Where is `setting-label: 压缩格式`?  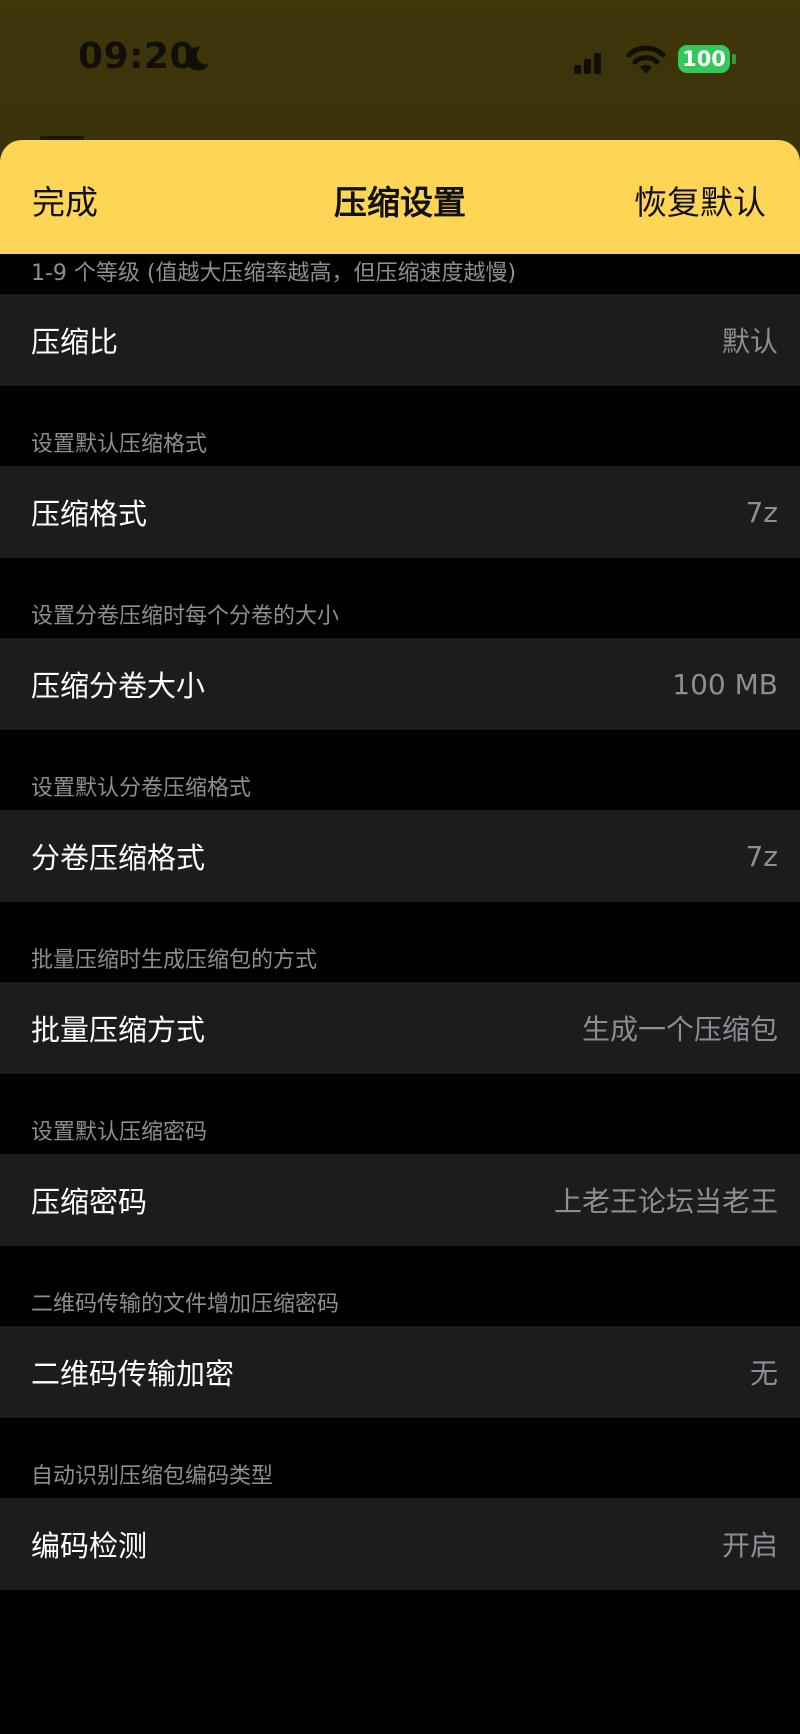
setting-label: 压缩格式 is located at coordinates (89, 514).